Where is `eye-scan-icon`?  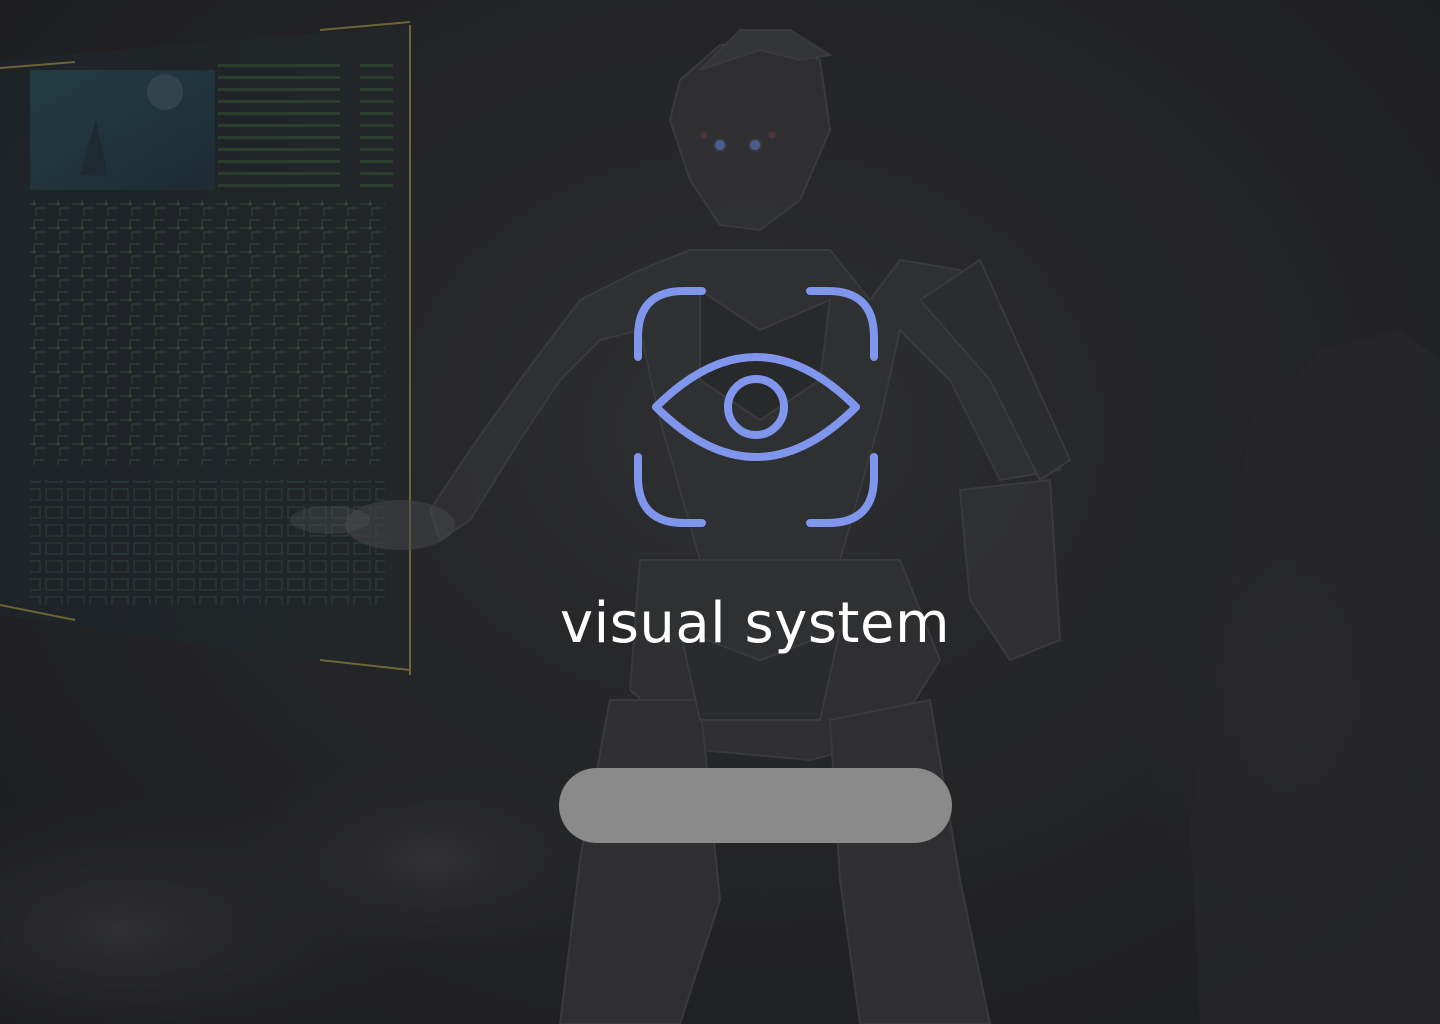
eye-scan-icon is located at coordinates (756, 407).